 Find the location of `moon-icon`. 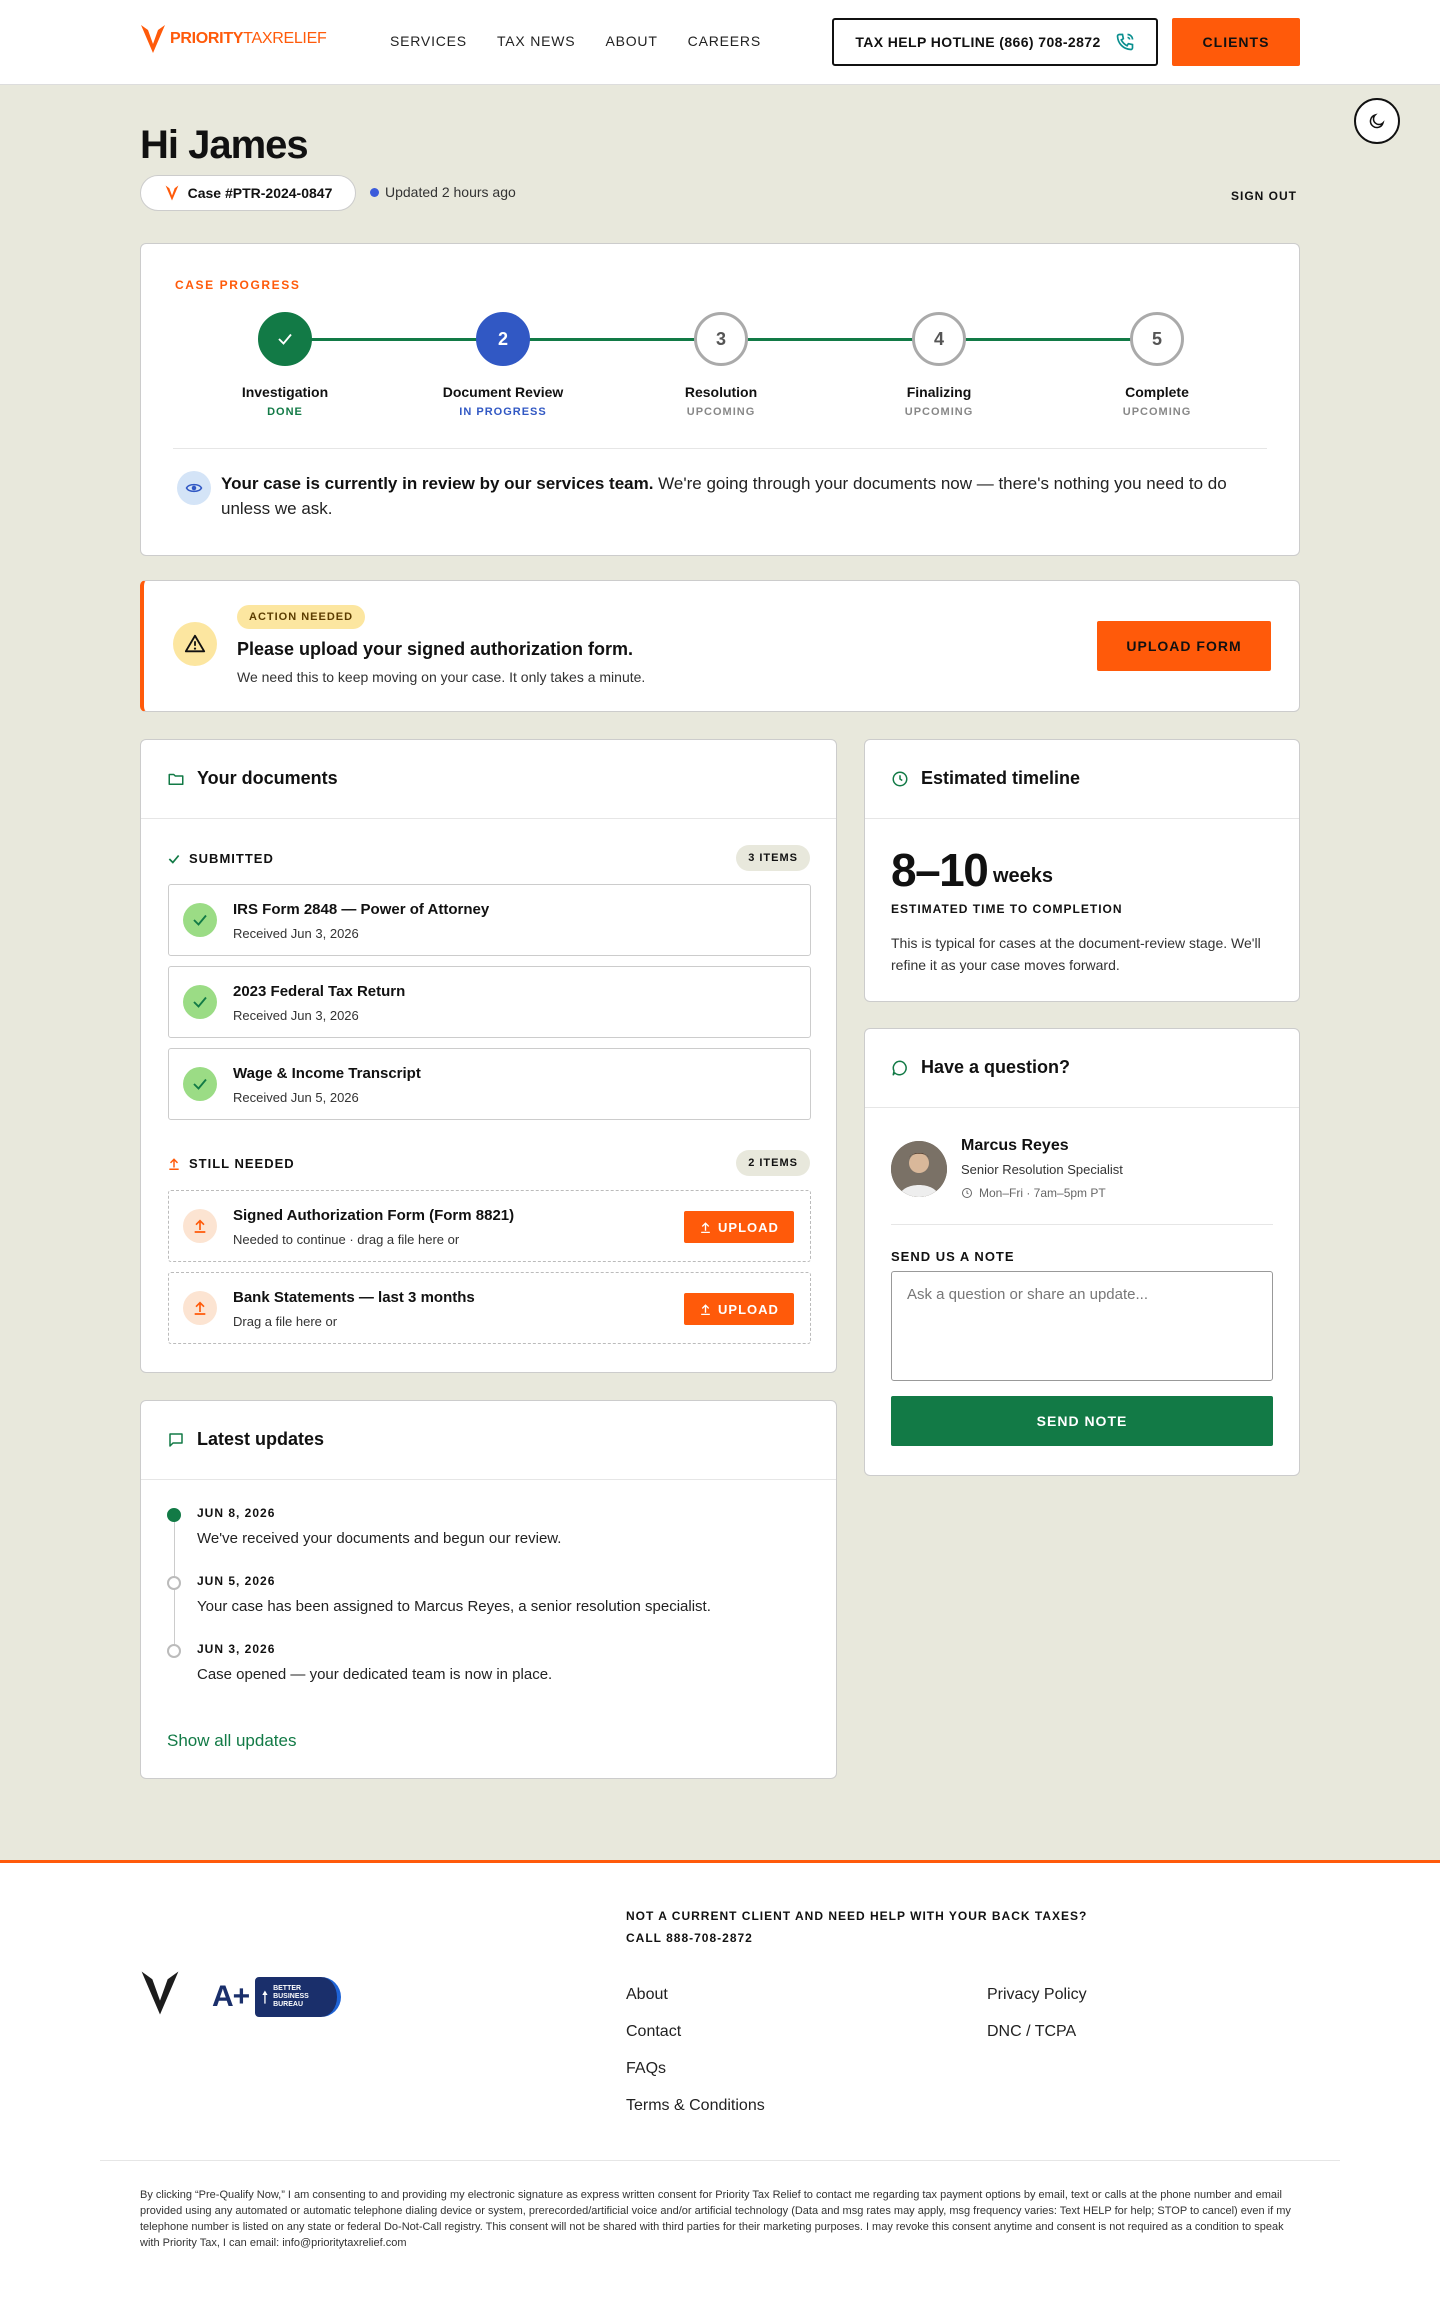

moon-icon is located at coordinates (1377, 121).